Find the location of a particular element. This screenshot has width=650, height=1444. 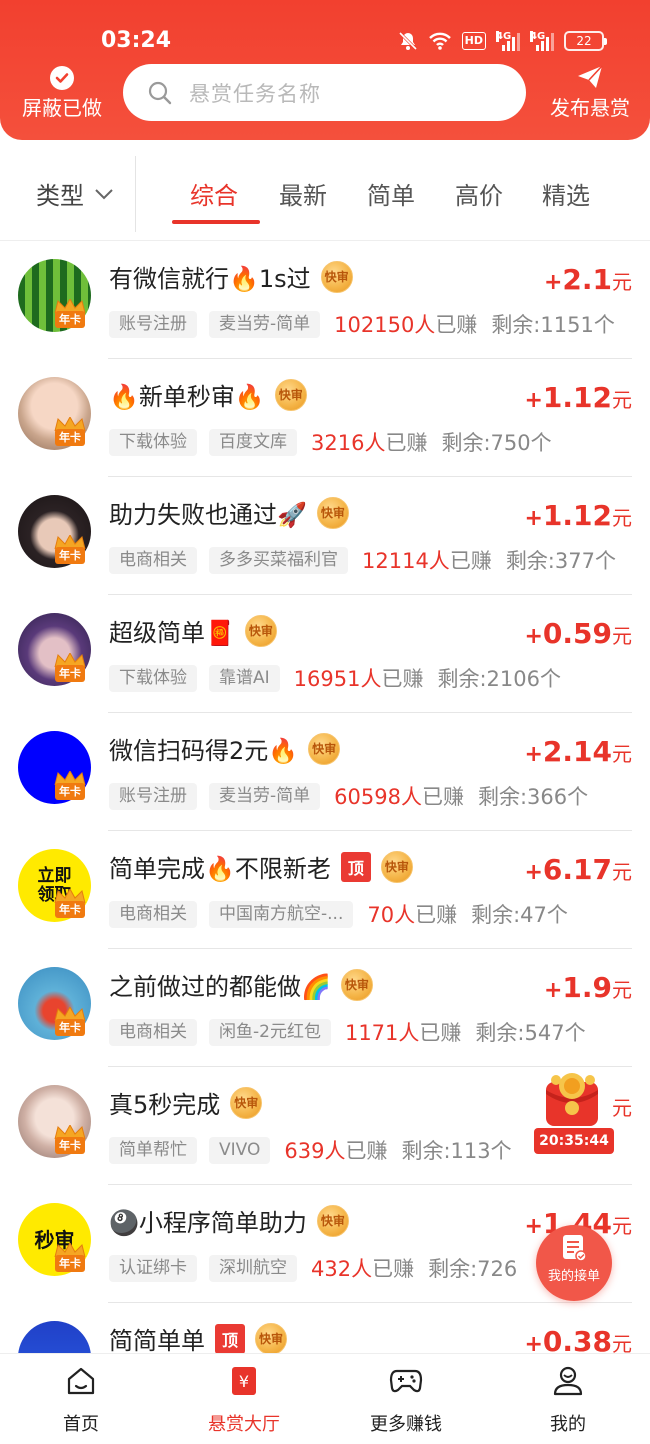

tab-newest: 最新 is located at coordinates (303, 193).